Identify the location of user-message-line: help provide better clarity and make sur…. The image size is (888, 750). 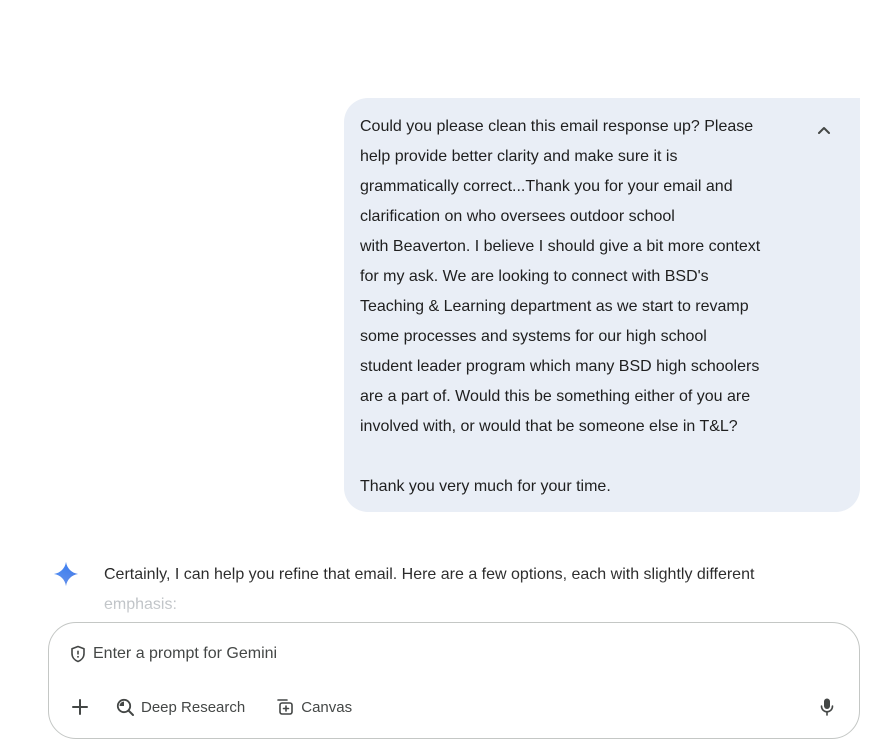
(519, 156).